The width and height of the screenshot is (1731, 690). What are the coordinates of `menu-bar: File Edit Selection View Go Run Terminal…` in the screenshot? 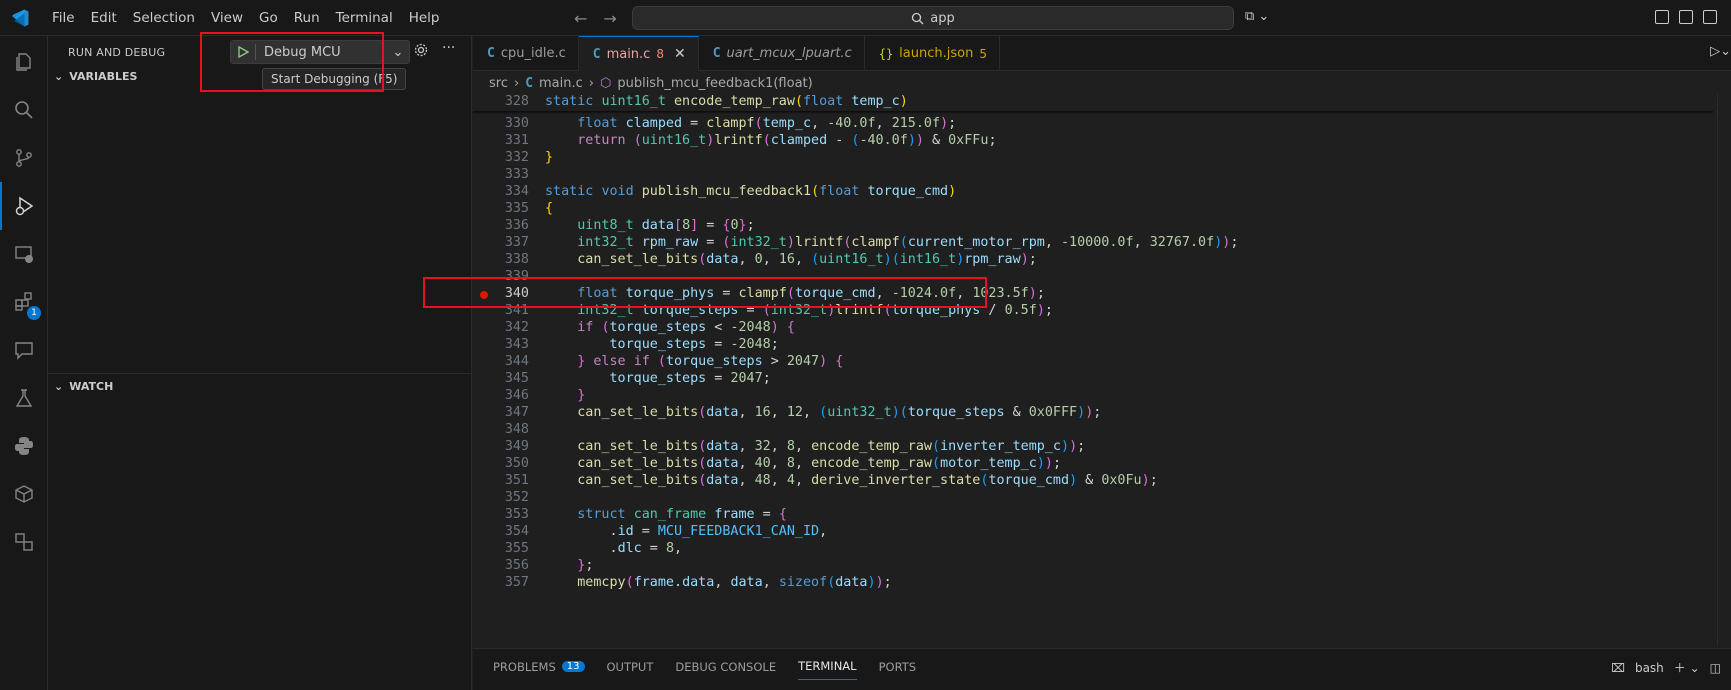 It's located at (245, 18).